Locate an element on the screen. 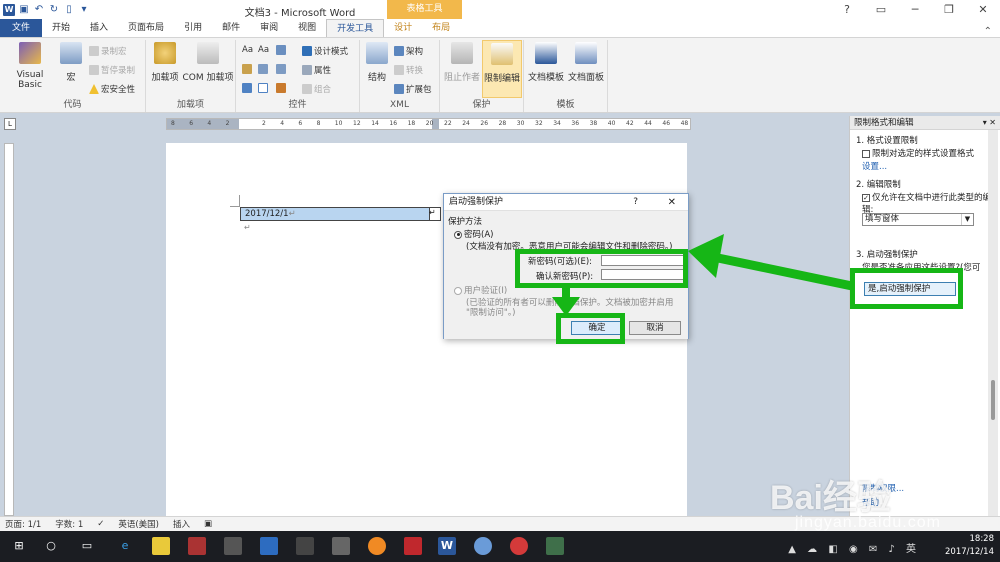  arrow-to-password-fields is located at coordinates (785, 272).